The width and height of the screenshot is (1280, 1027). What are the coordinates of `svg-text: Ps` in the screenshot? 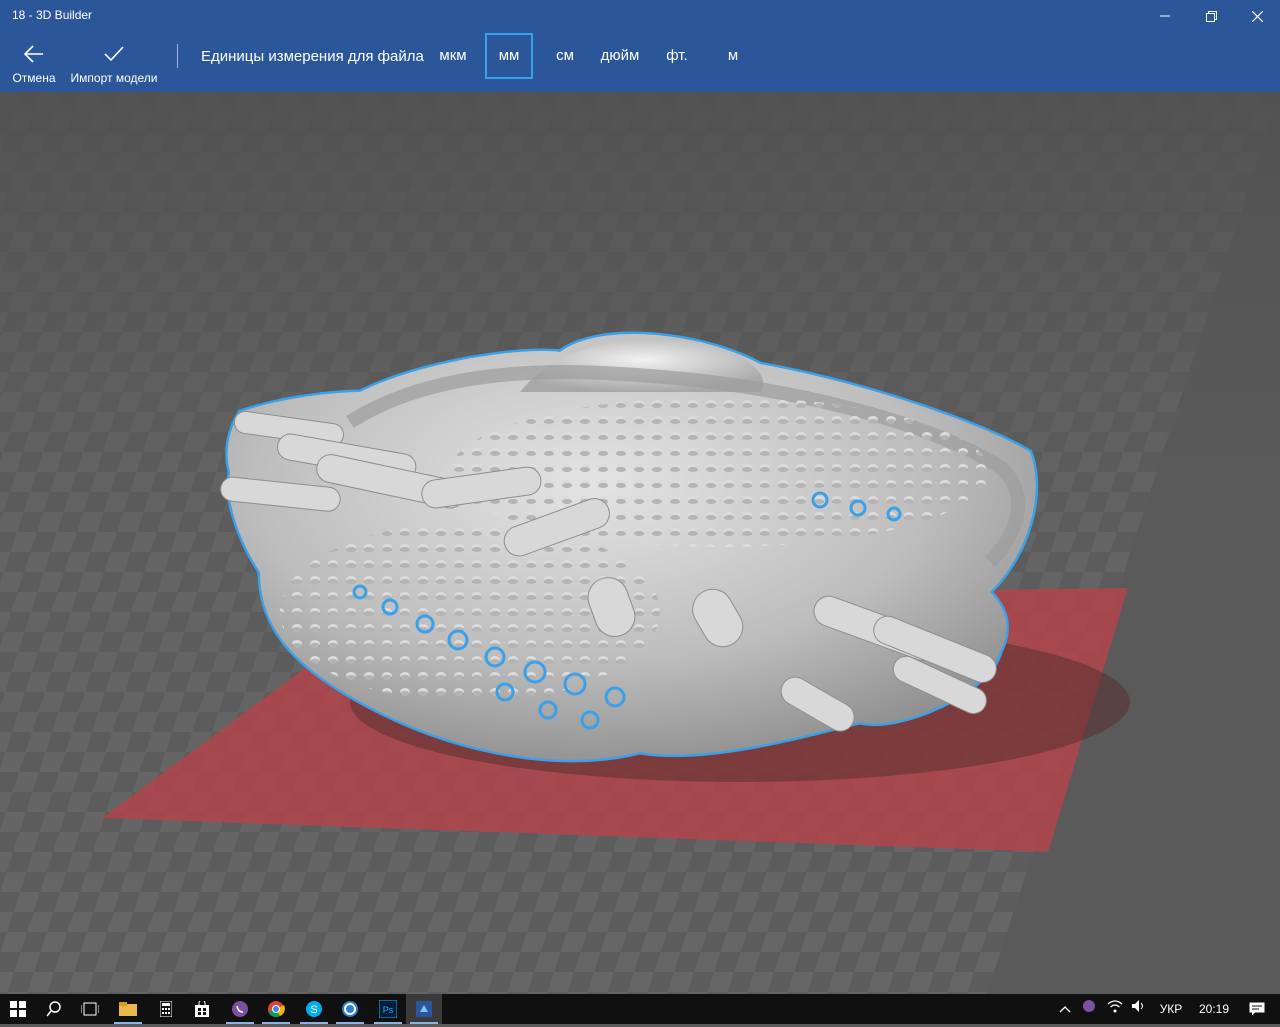 It's located at (388, 1010).